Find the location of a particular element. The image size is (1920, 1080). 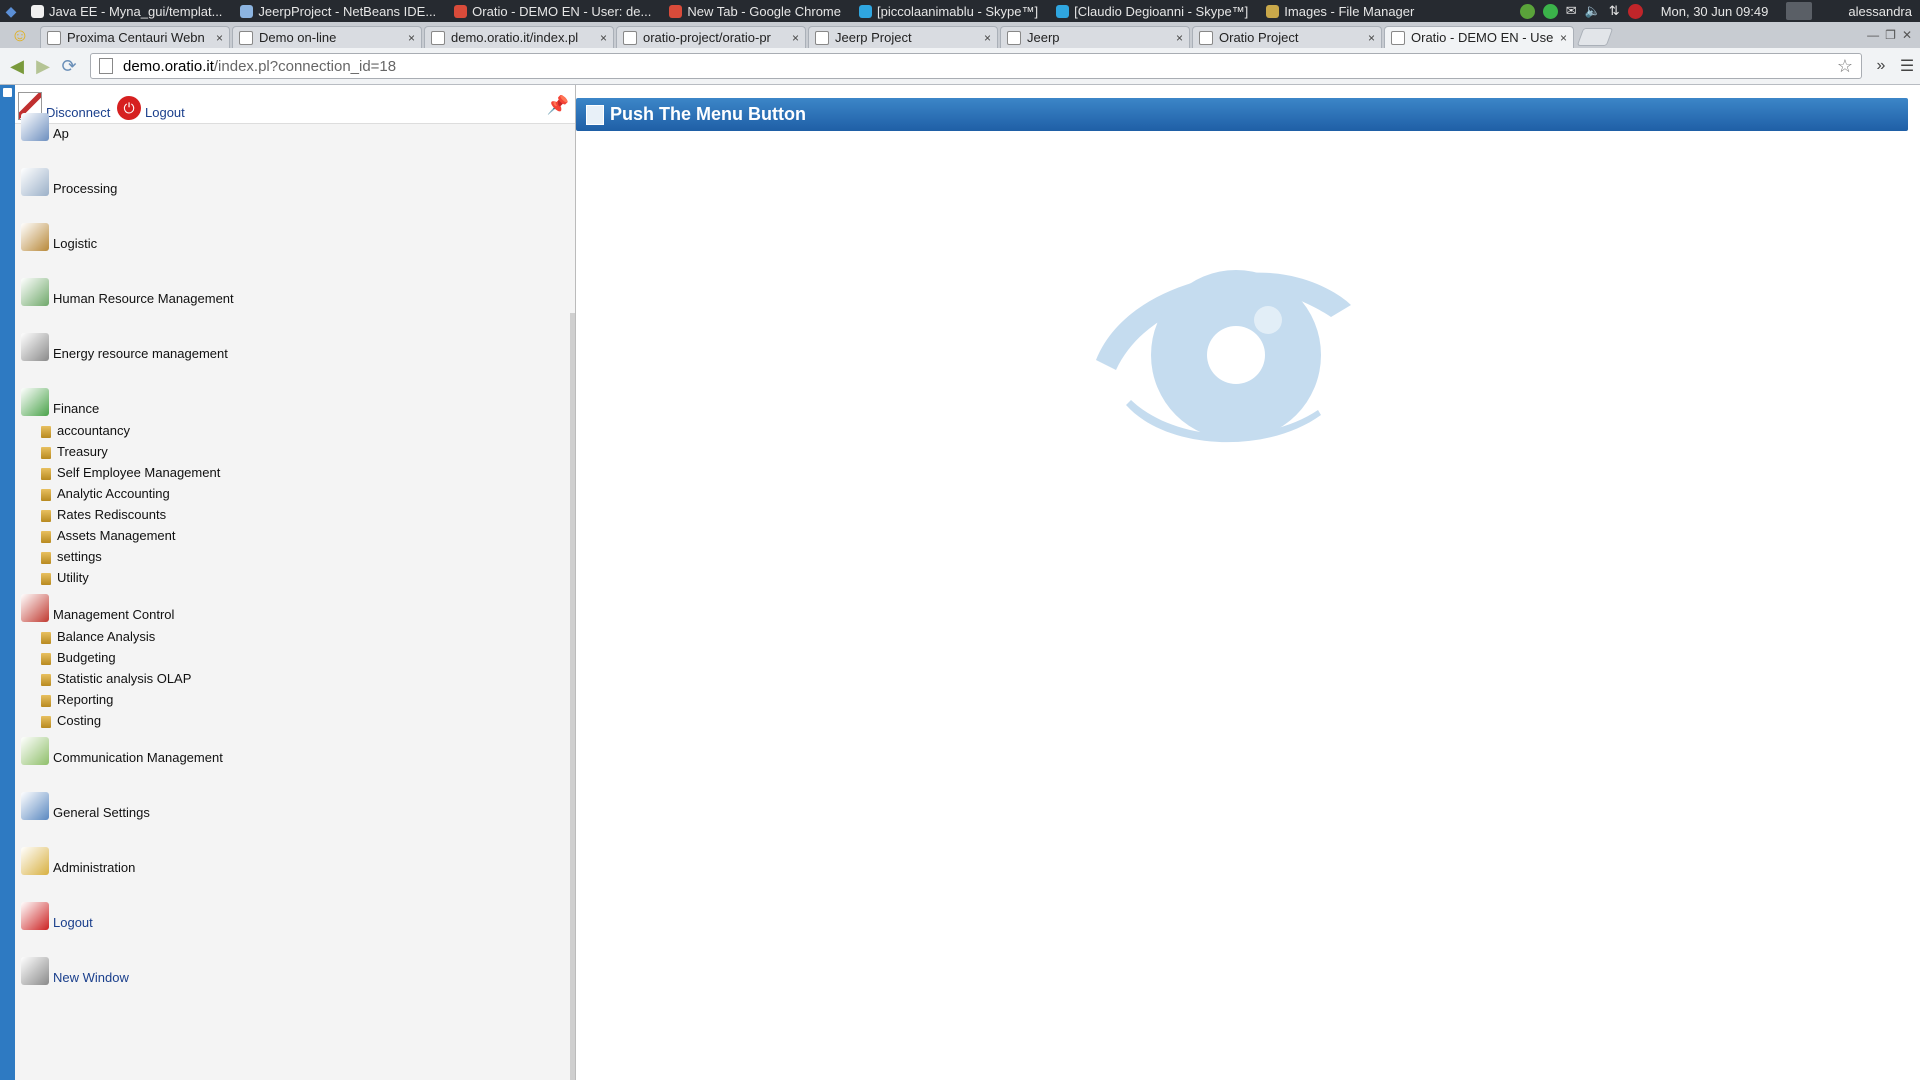

menu-category-label: Logout is located at coordinates (73, 922).